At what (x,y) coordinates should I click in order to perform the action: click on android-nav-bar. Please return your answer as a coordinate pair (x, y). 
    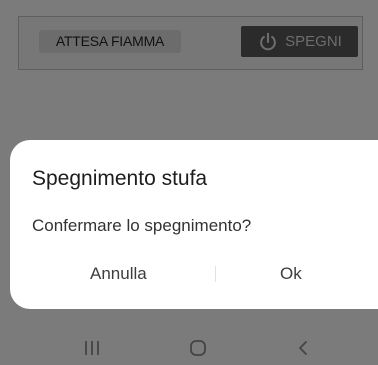
    Looking at the image, I should click on (189, 338).